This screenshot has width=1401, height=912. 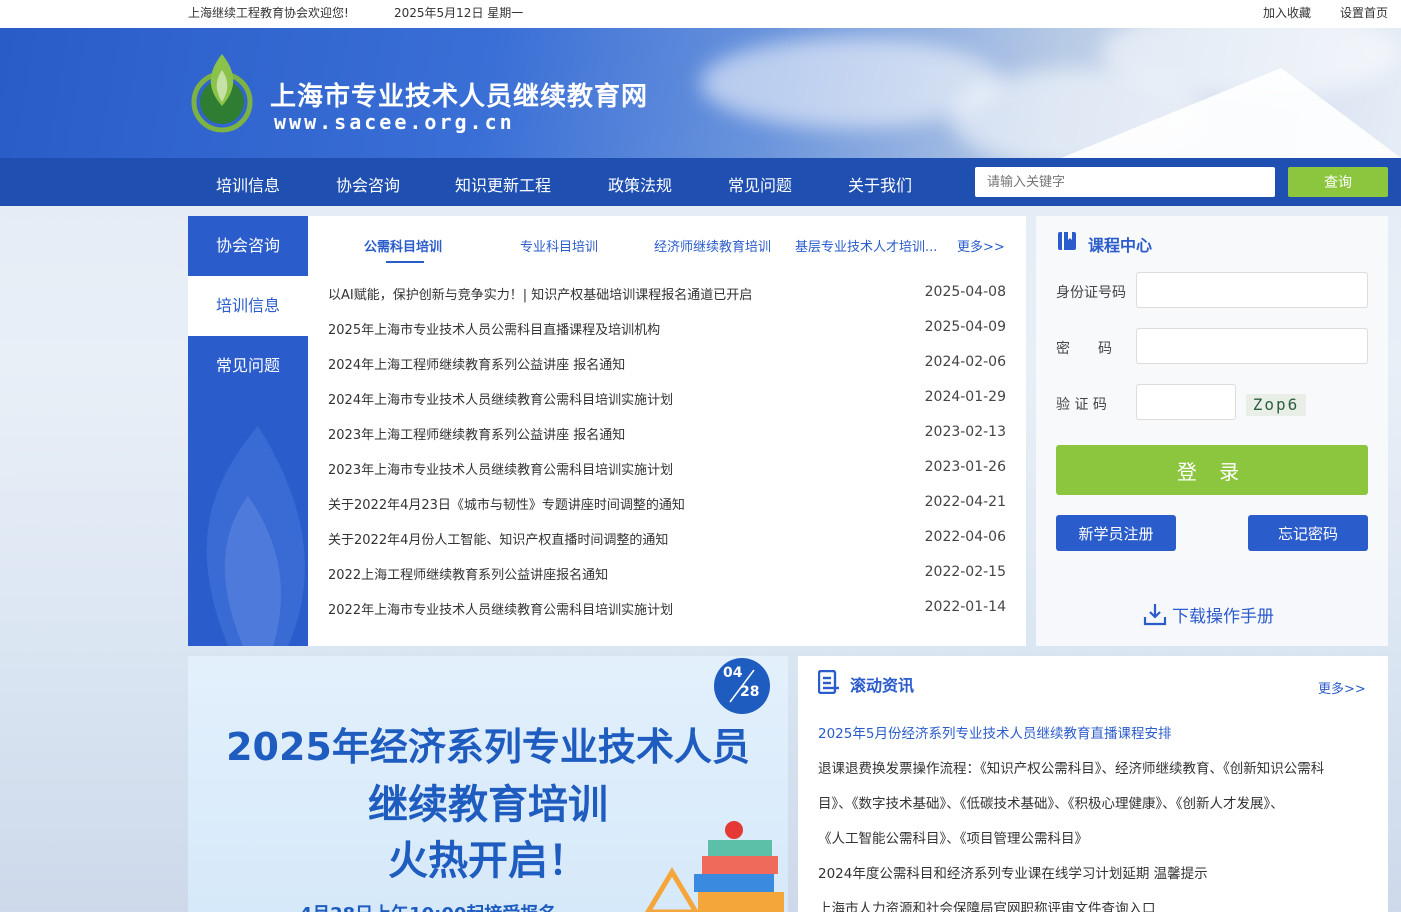 What do you see at coordinates (248, 366) in the screenshot?
I see `left-menu-faq: 常见问题` at bounding box center [248, 366].